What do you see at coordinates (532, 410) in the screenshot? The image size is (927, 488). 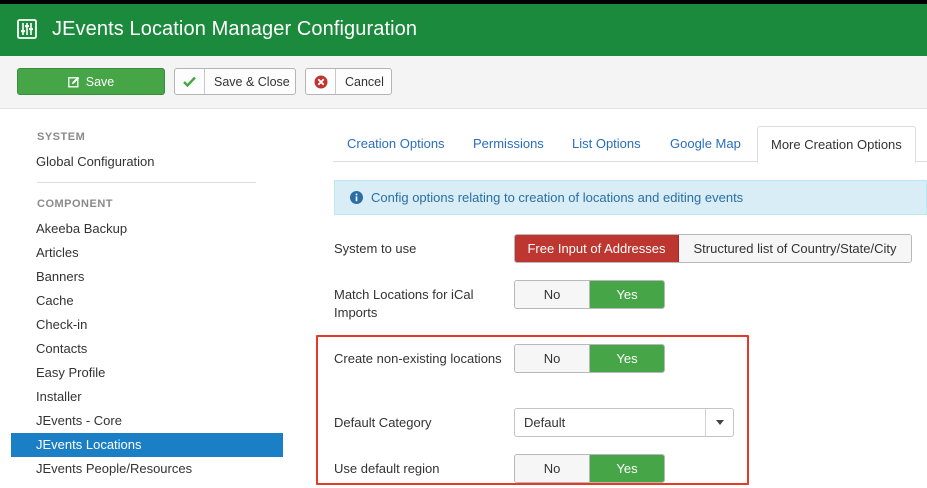 I see `highlight-box` at bounding box center [532, 410].